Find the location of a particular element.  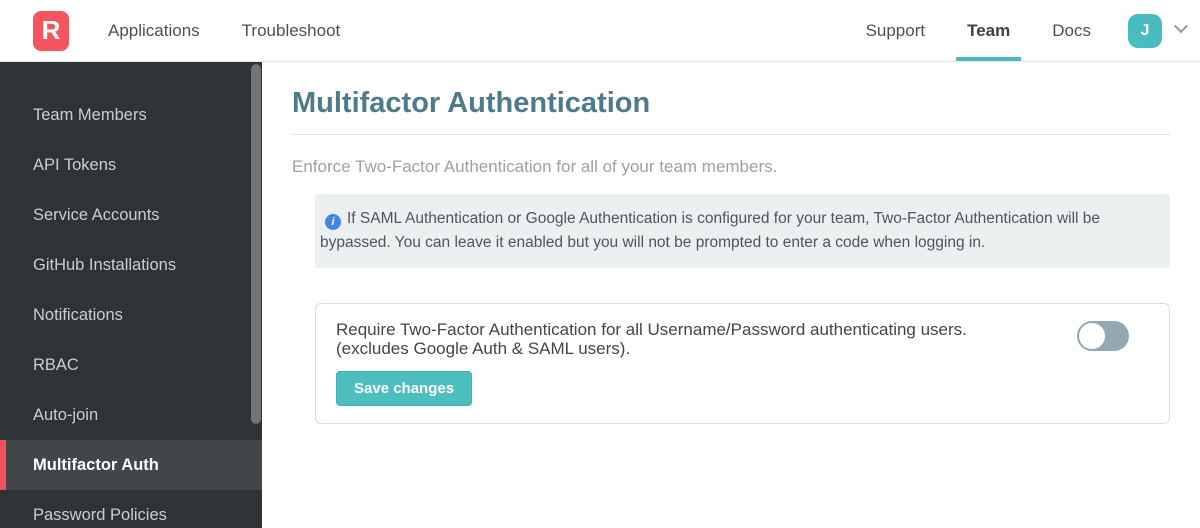

sidebar-item-api-tokens: API Tokens is located at coordinates (131, 165).